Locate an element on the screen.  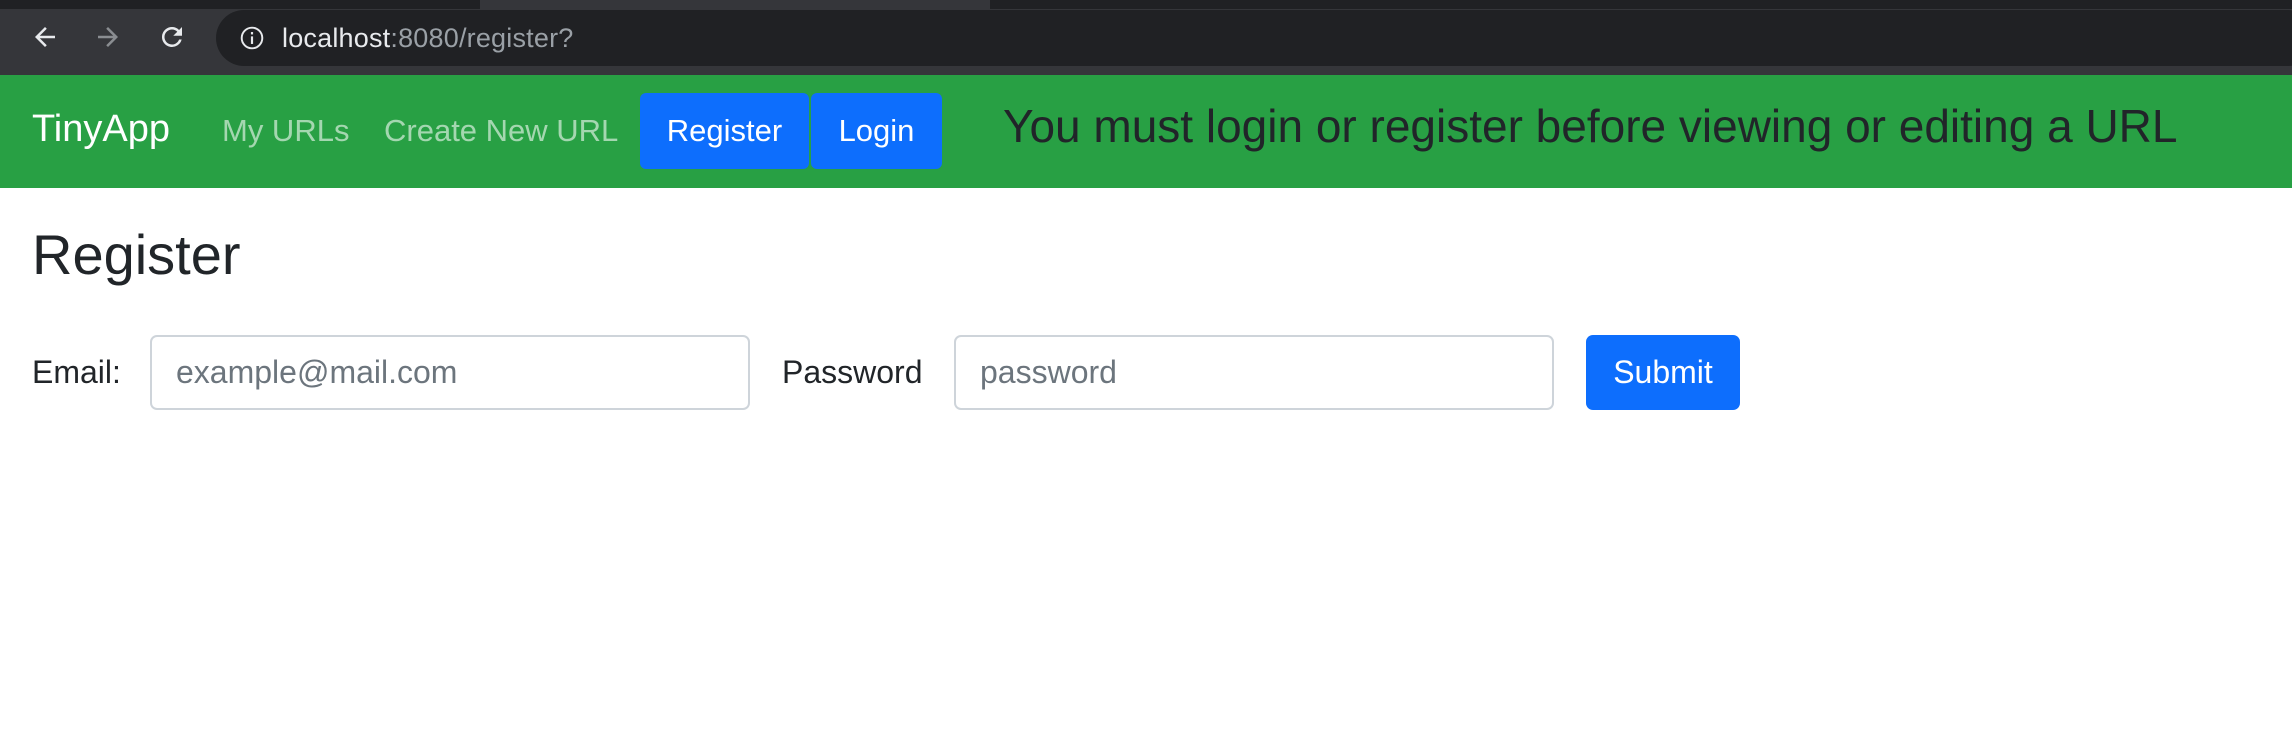
nav-link-create-new-url: Create New URL is located at coordinates (501, 131).